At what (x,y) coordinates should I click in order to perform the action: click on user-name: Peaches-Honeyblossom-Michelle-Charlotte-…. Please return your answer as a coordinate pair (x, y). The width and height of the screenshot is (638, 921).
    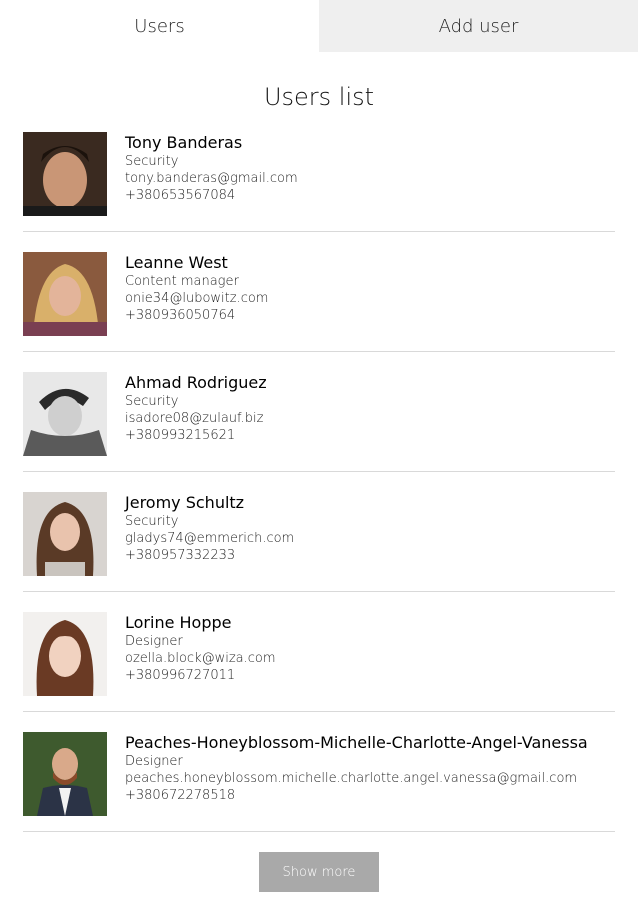
    Looking at the image, I should click on (356, 742).